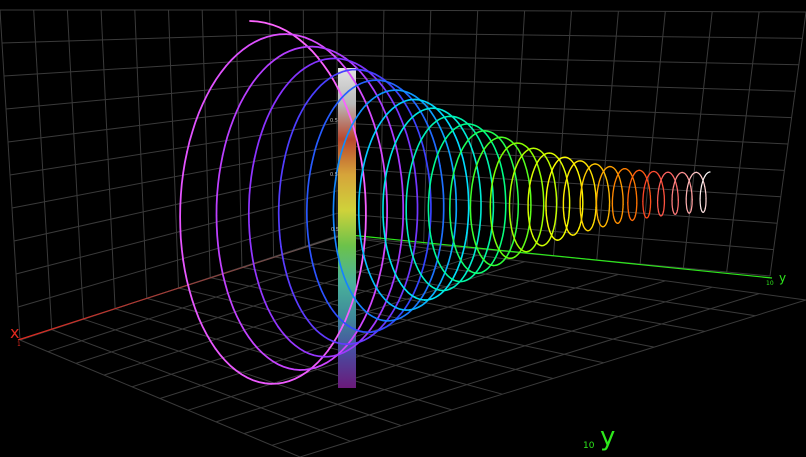  I want to click on y-axis-label-large: y, so click(607, 437).